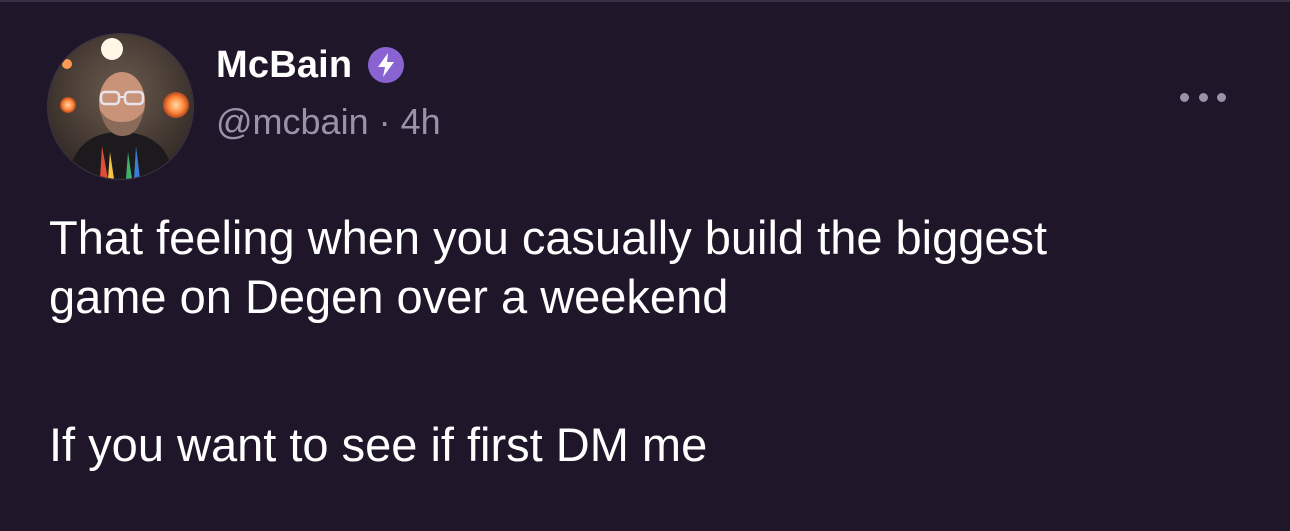  I want to click on author-name-row: McBain, so click(310, 65).